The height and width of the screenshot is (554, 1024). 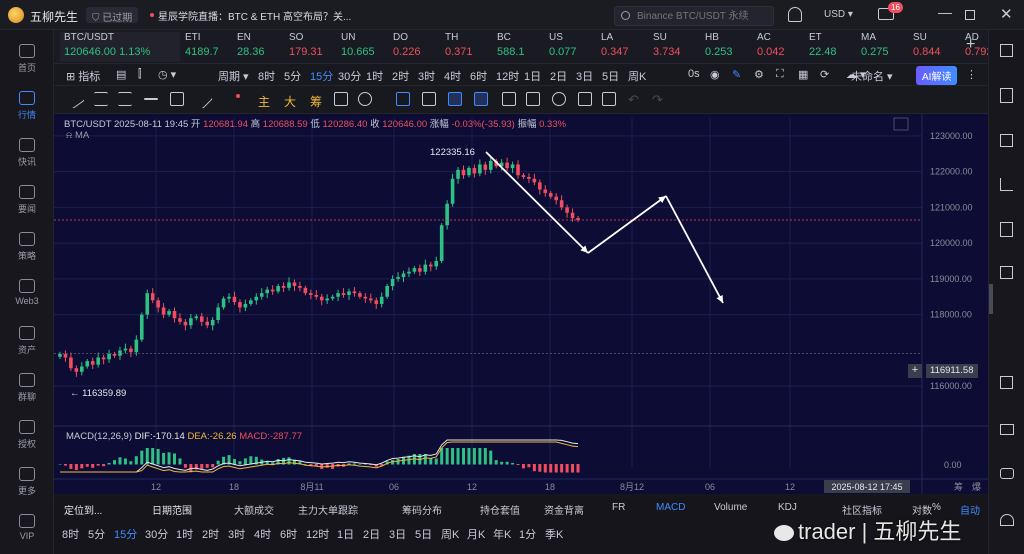 I want to click on period-select: 周期 ▾, so click(x=233, y=76).